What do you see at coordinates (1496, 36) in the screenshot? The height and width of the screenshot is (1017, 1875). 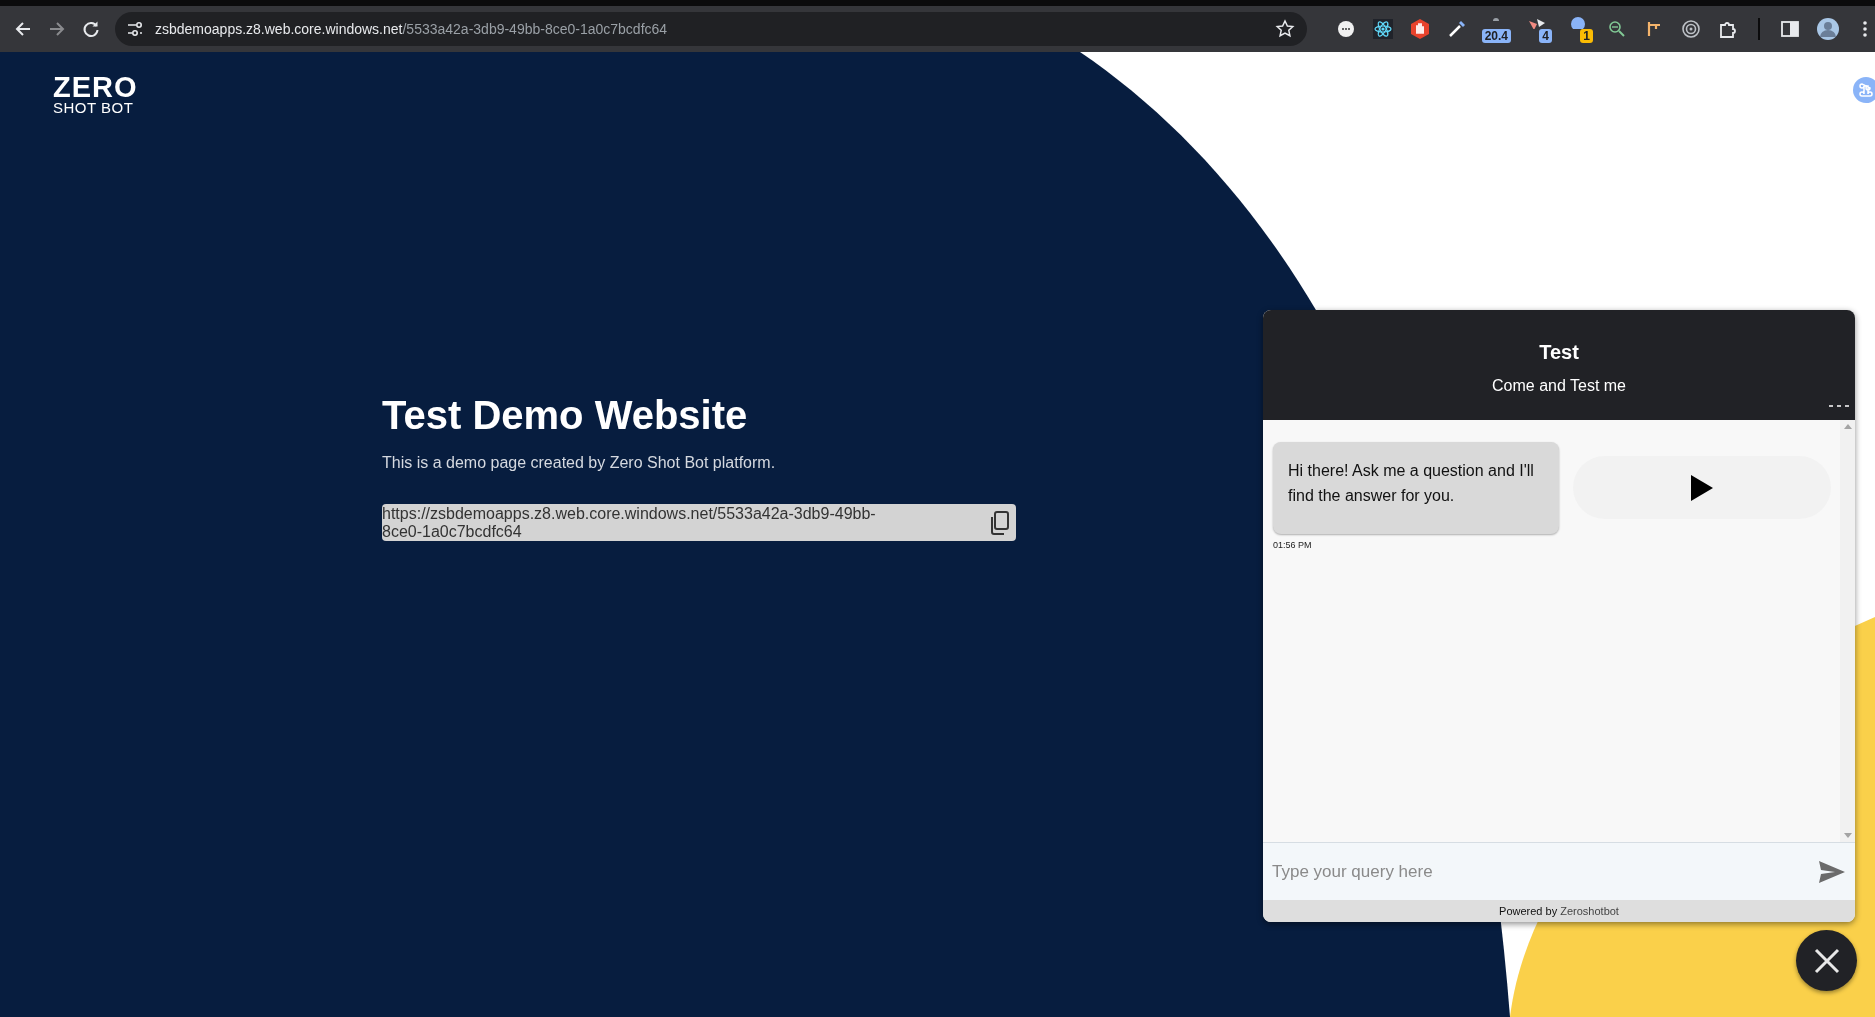 I see `extension-badge: 20.4` at bounding box center [1496, 36].